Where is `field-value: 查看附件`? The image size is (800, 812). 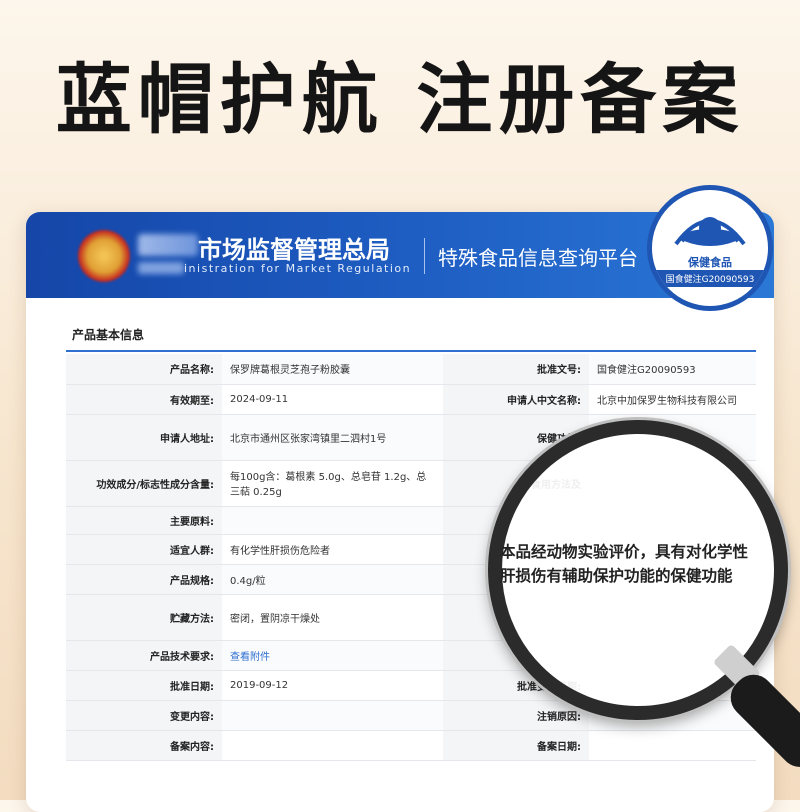 field-value: 查看附件 is located at coordinates (332, 655).